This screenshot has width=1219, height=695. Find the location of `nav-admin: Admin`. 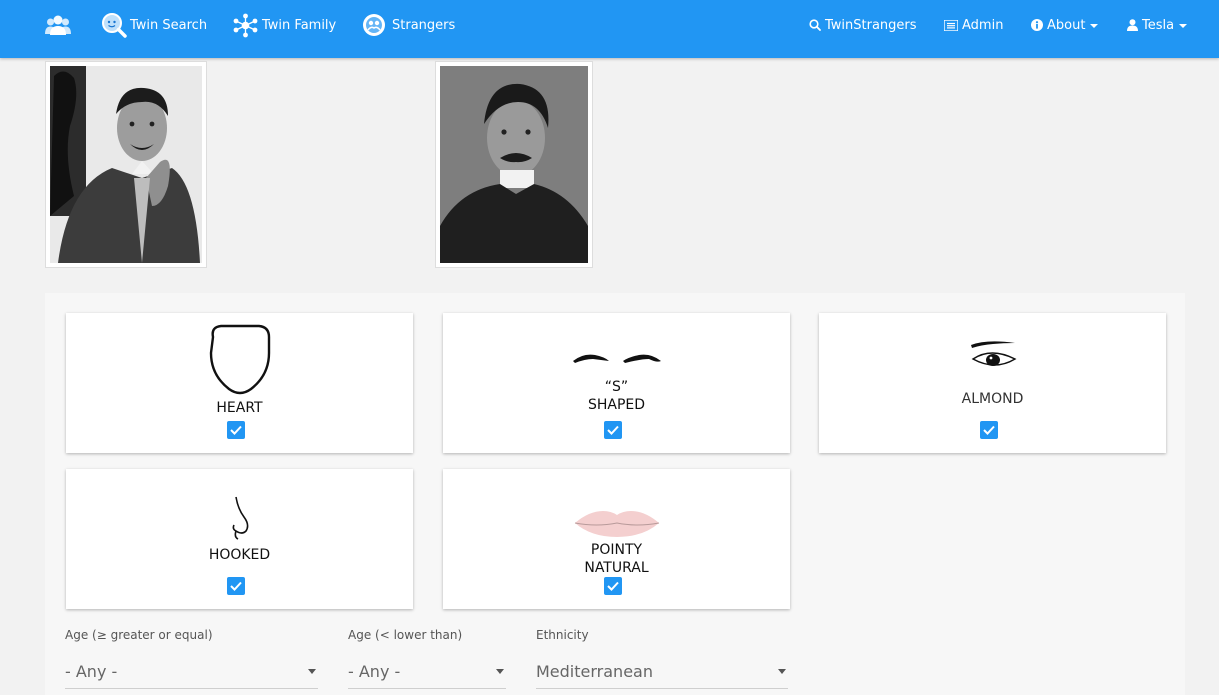

nav-admin: Admin is located at coordinates (973, 25).